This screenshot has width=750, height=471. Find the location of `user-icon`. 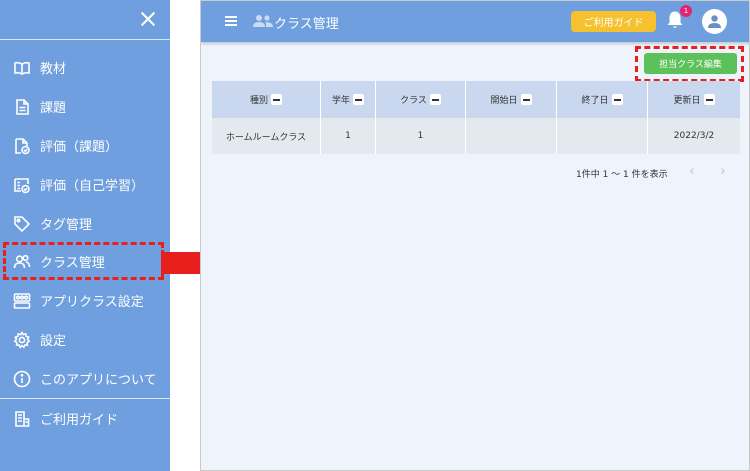

user-icon is located at coordinates (714, 21).